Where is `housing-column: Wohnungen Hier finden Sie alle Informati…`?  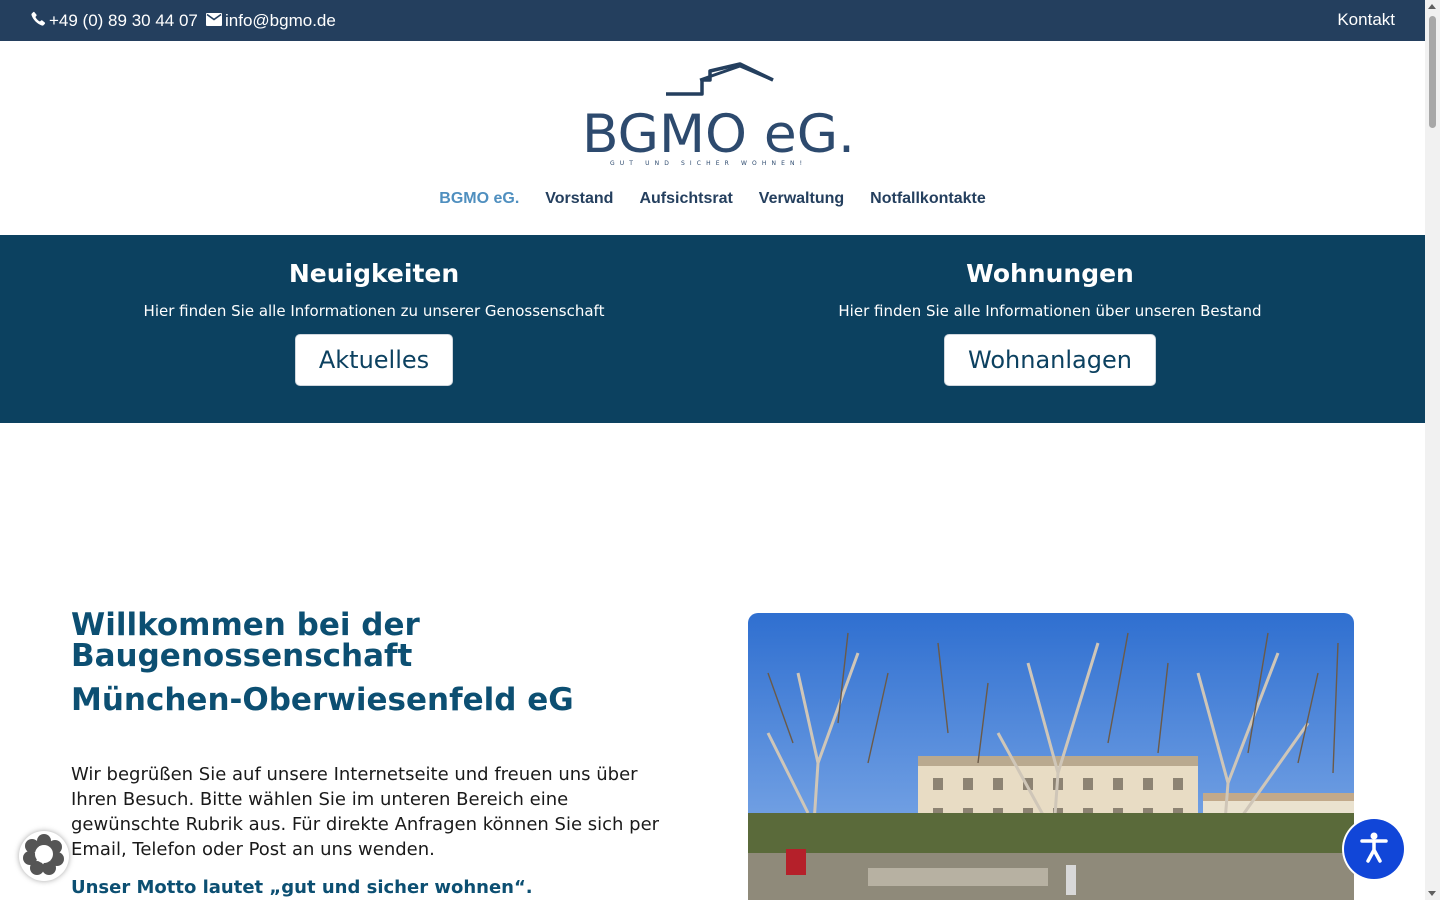 housing-column: Wohnungen Hier finden Sie alle Informati… is located at coordinates (1050, 310).